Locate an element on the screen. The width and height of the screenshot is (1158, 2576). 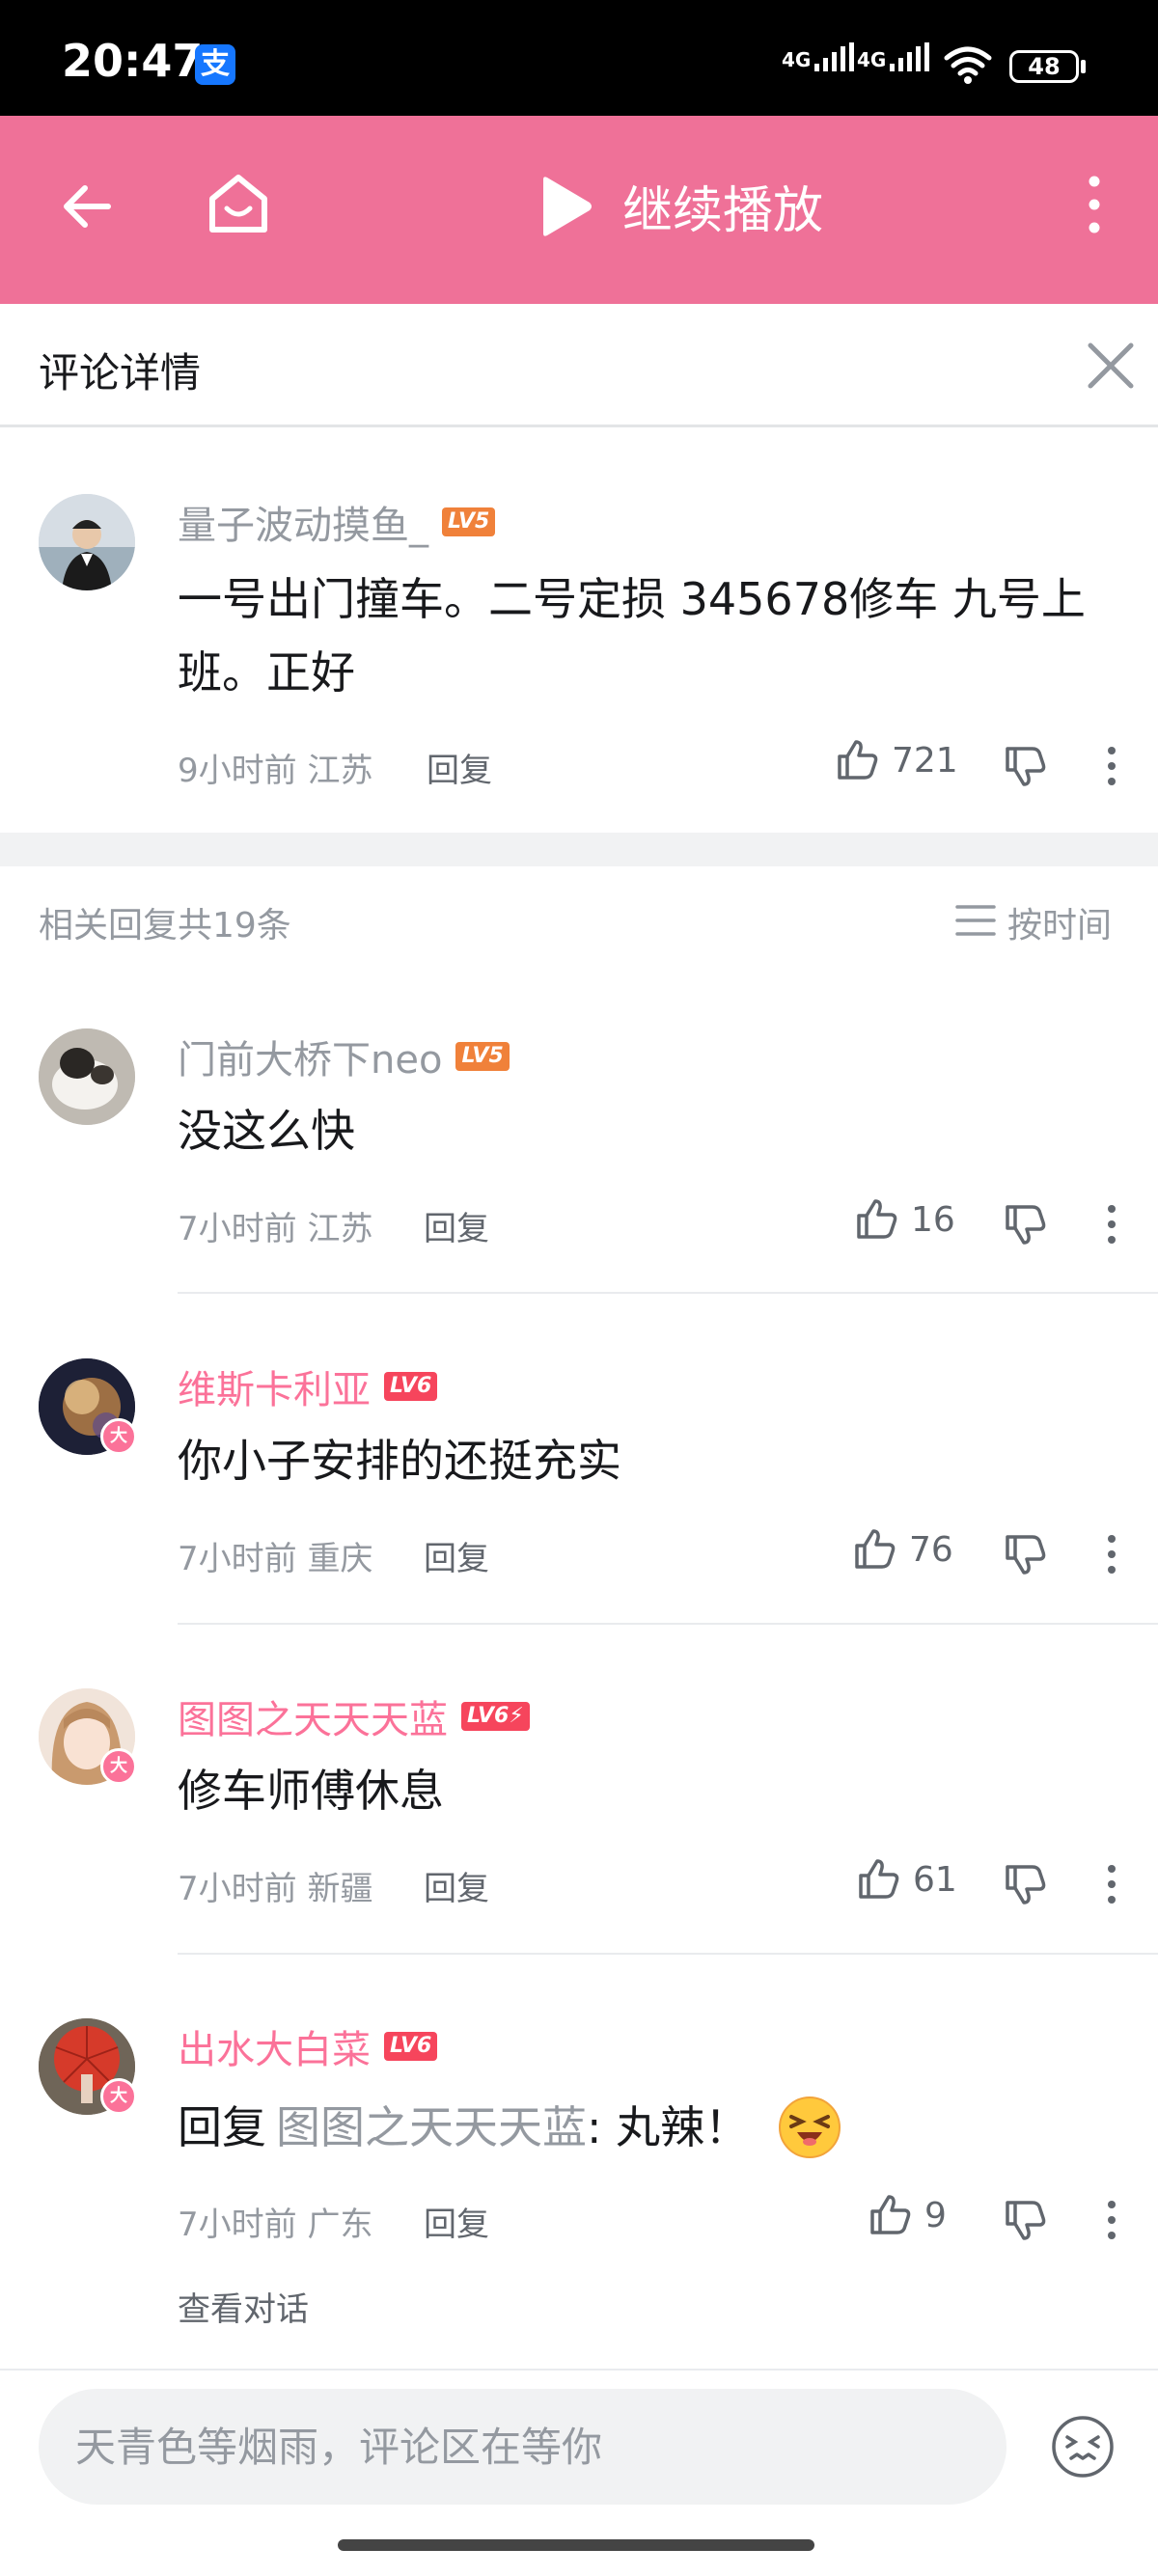
like-count: 721 is located at coordinates (925, 761).